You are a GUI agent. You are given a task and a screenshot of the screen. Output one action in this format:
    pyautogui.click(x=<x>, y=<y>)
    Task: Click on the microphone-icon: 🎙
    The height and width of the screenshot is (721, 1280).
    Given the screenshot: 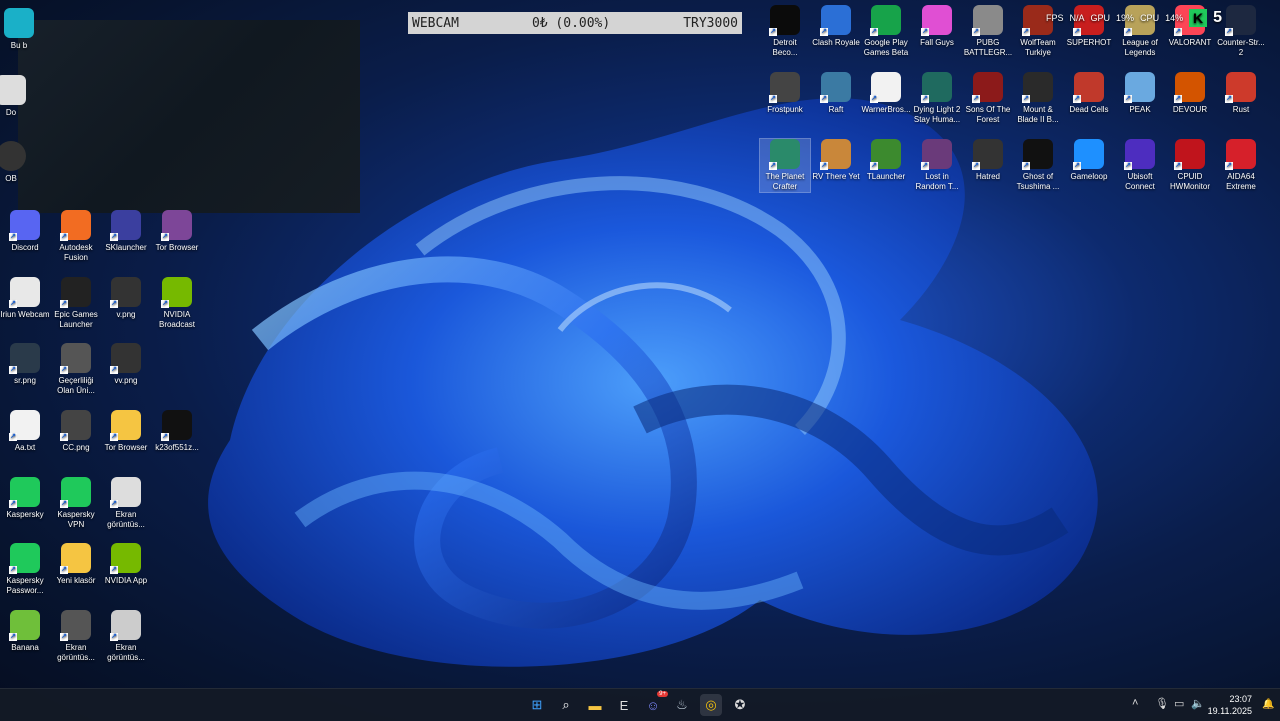 What is the action you would take?
    pyautogui.click(x=1162, y=703)
    